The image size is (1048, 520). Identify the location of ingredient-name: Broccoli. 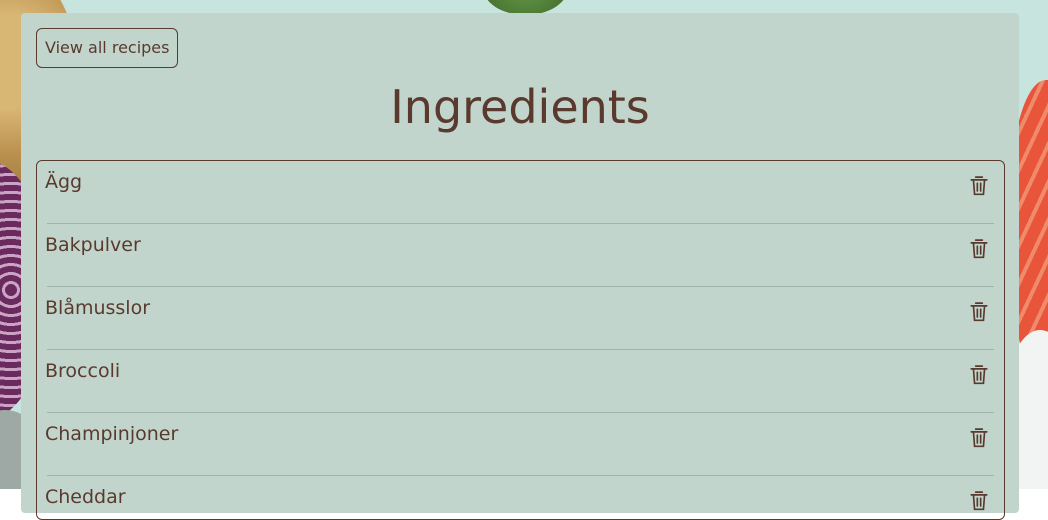
(83, 371).